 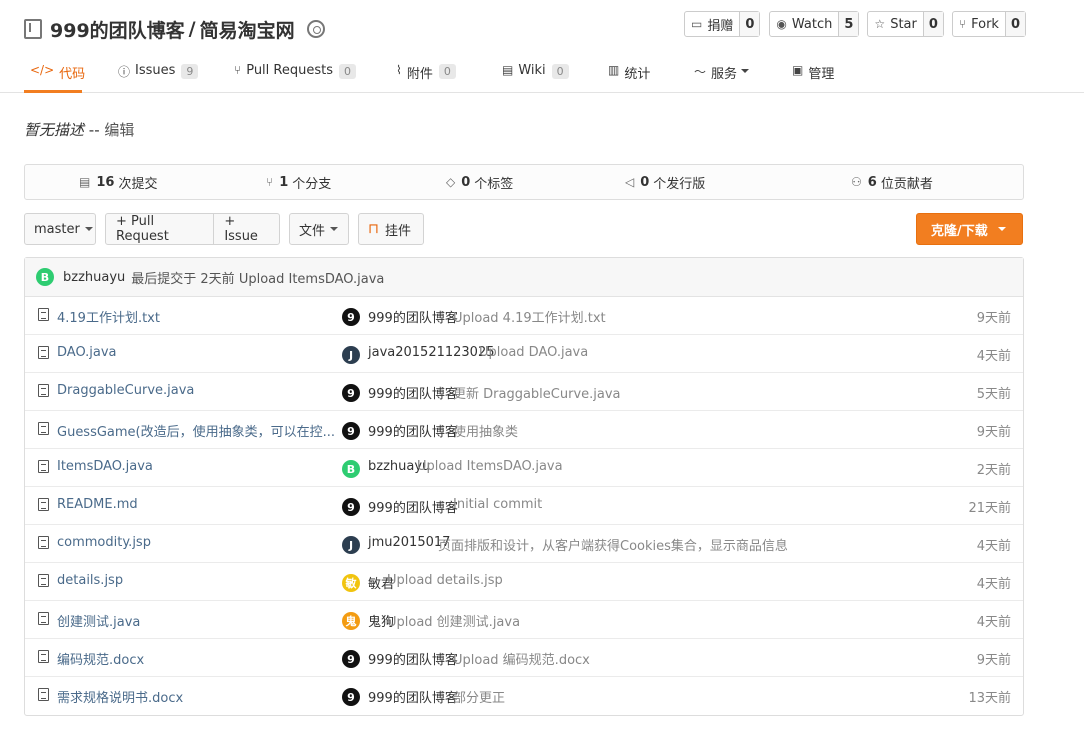 I want to click on stat-releases: ◁ 0 个发行版, so click(x=665, y=182).